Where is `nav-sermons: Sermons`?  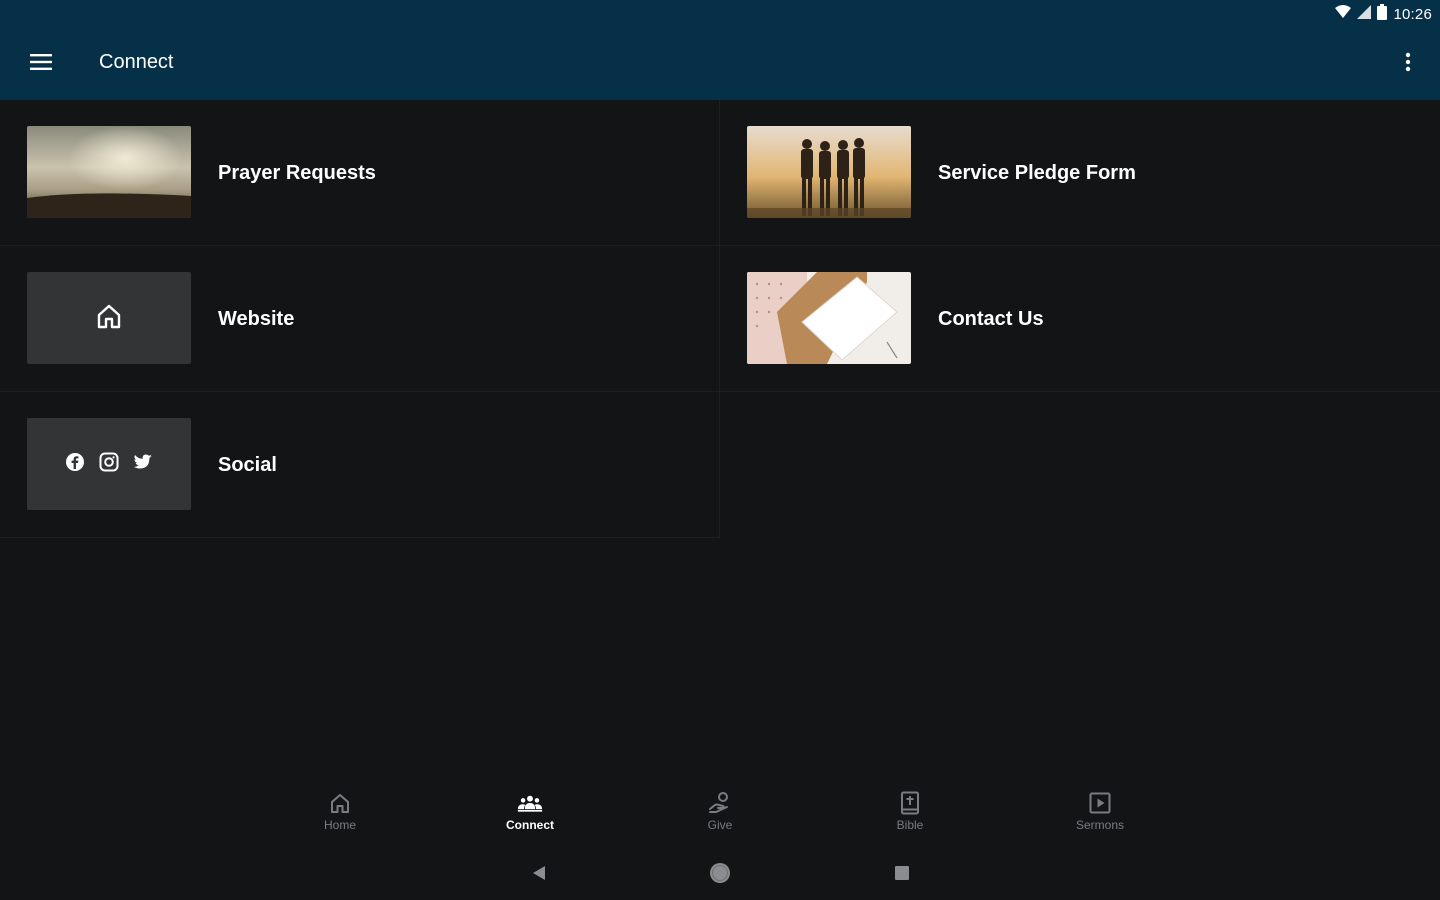 nav-sermons: Sermons is located at coordinates (1100, 818).